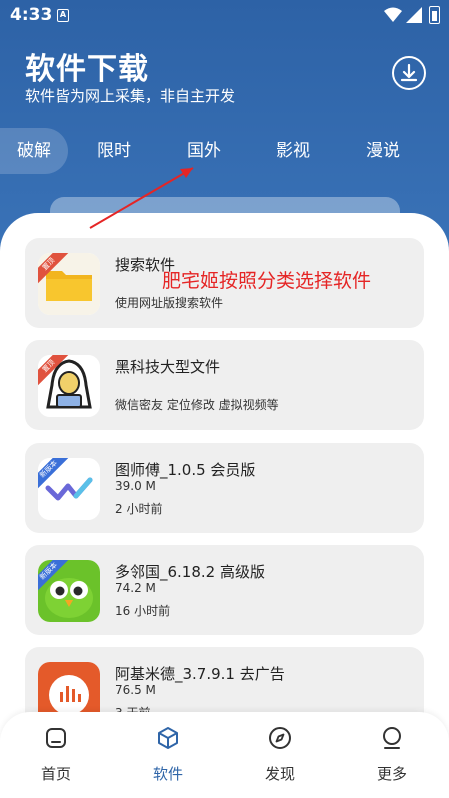 This screenshot has width=449, height=798. What do you see at coordinates (224, 755) in the screenshot?
I see `bottom-nav: 首页 软件 发现 更多` at bounding box center [224, 755].